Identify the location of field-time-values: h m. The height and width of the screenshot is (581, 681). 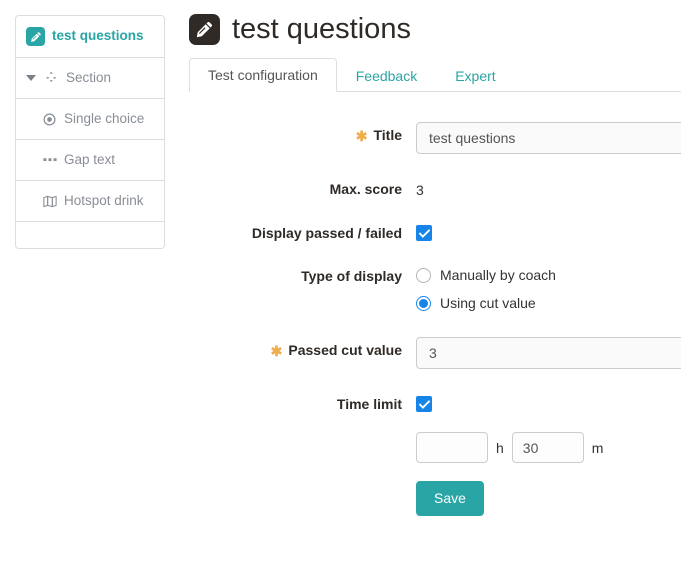
(548, 446).